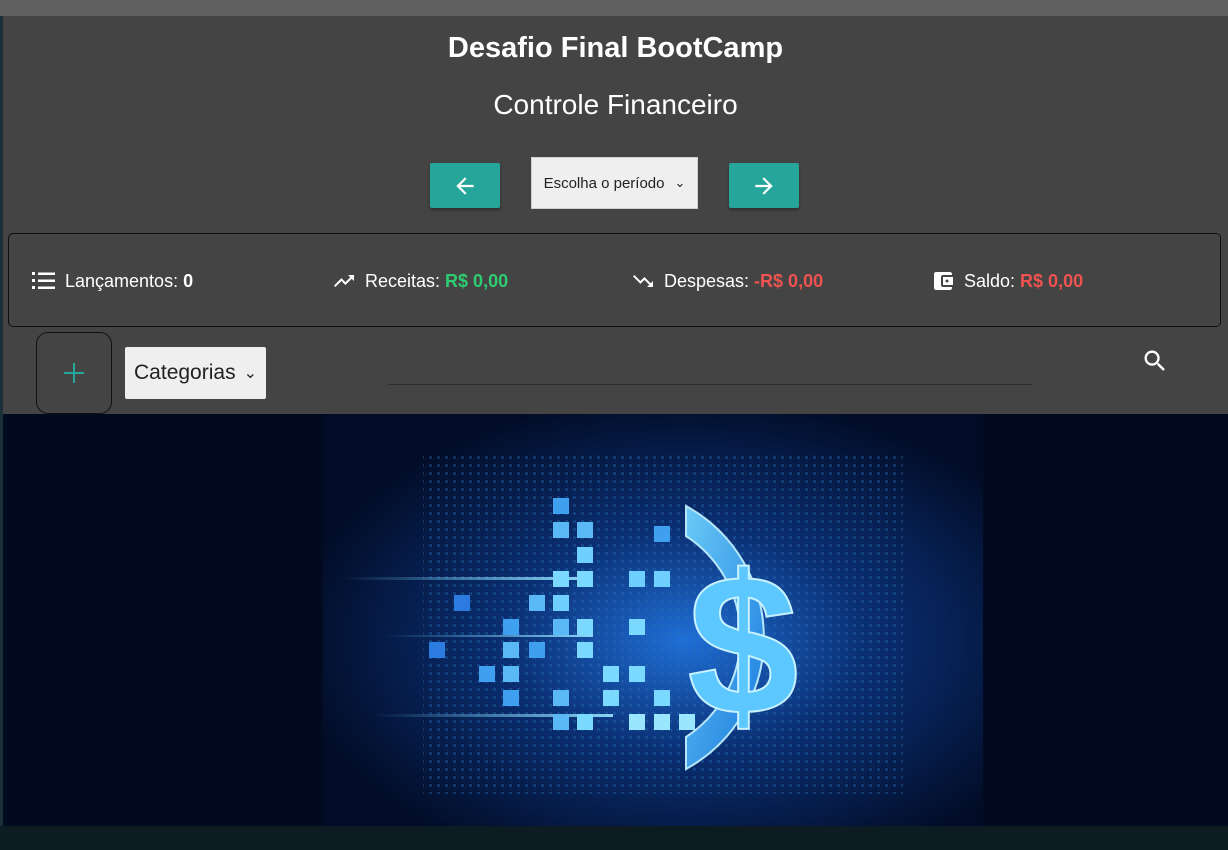 The width and height of the screenshot is (1228, 850). Describe the element at coordinates (643, 281) in the screenshot. I see `trending-down-icon` at that location.